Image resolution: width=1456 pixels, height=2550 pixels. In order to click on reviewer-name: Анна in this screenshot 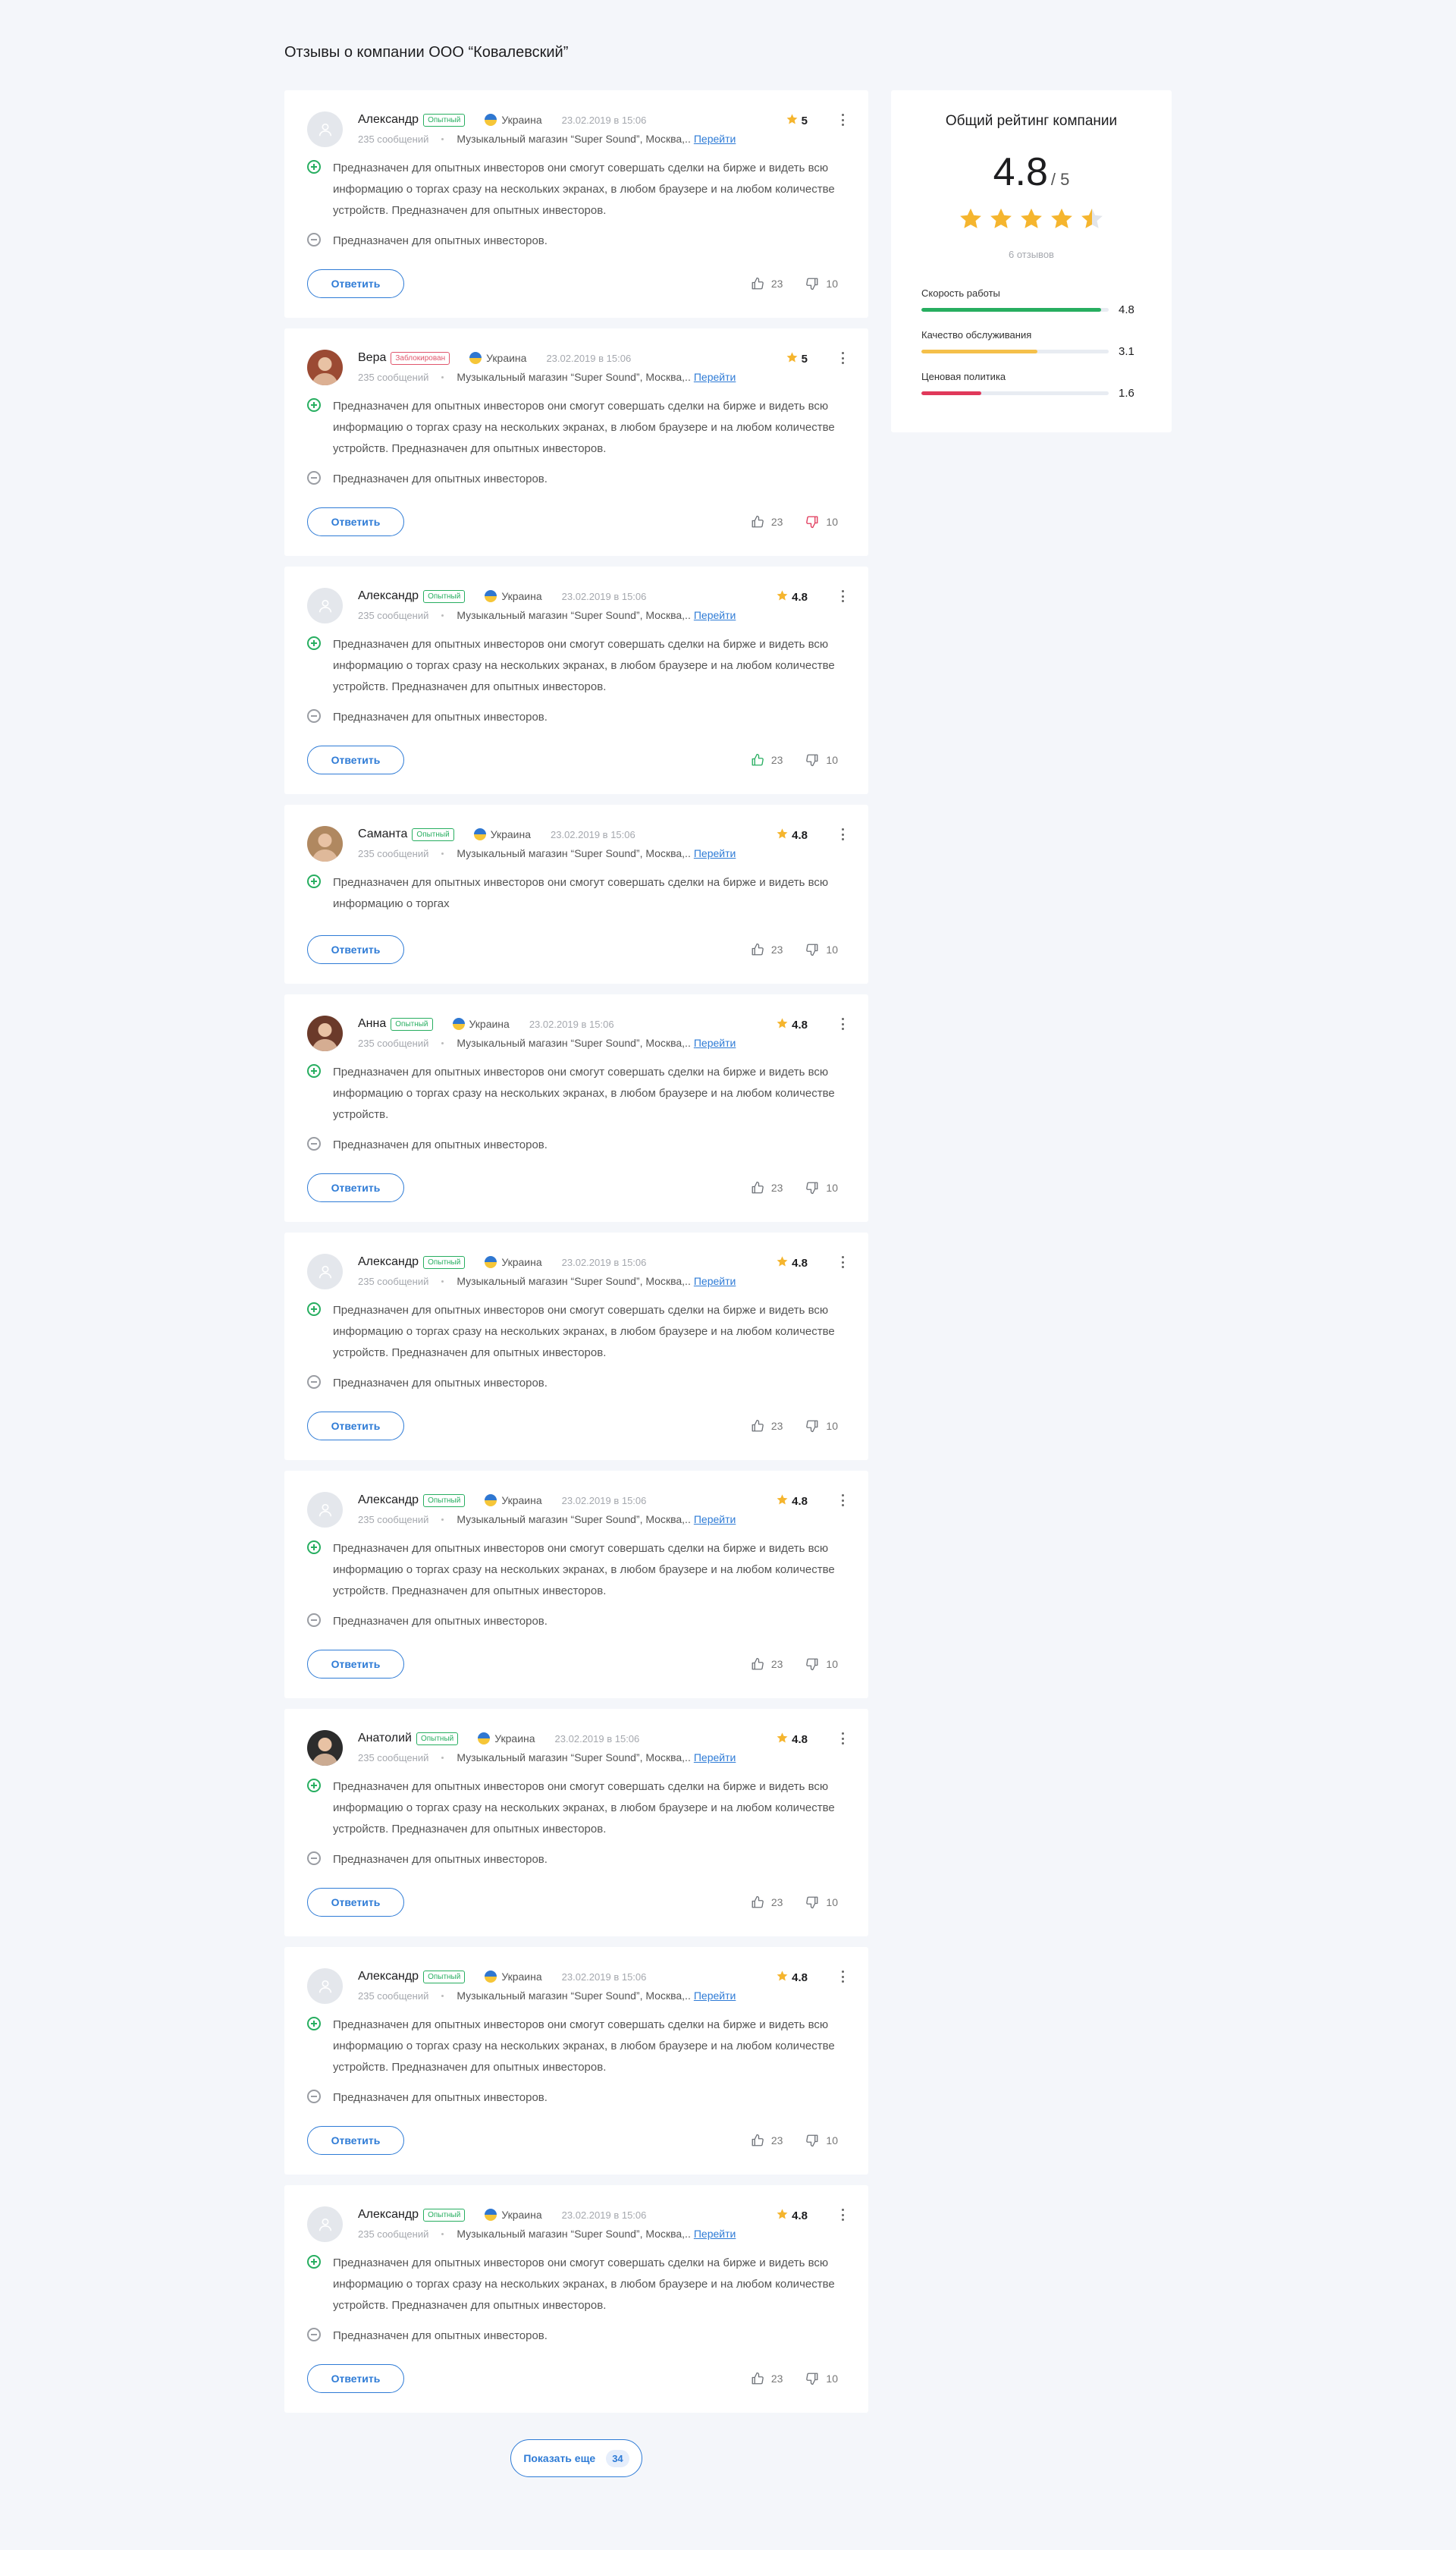, I will do `click(372, 1024)`.